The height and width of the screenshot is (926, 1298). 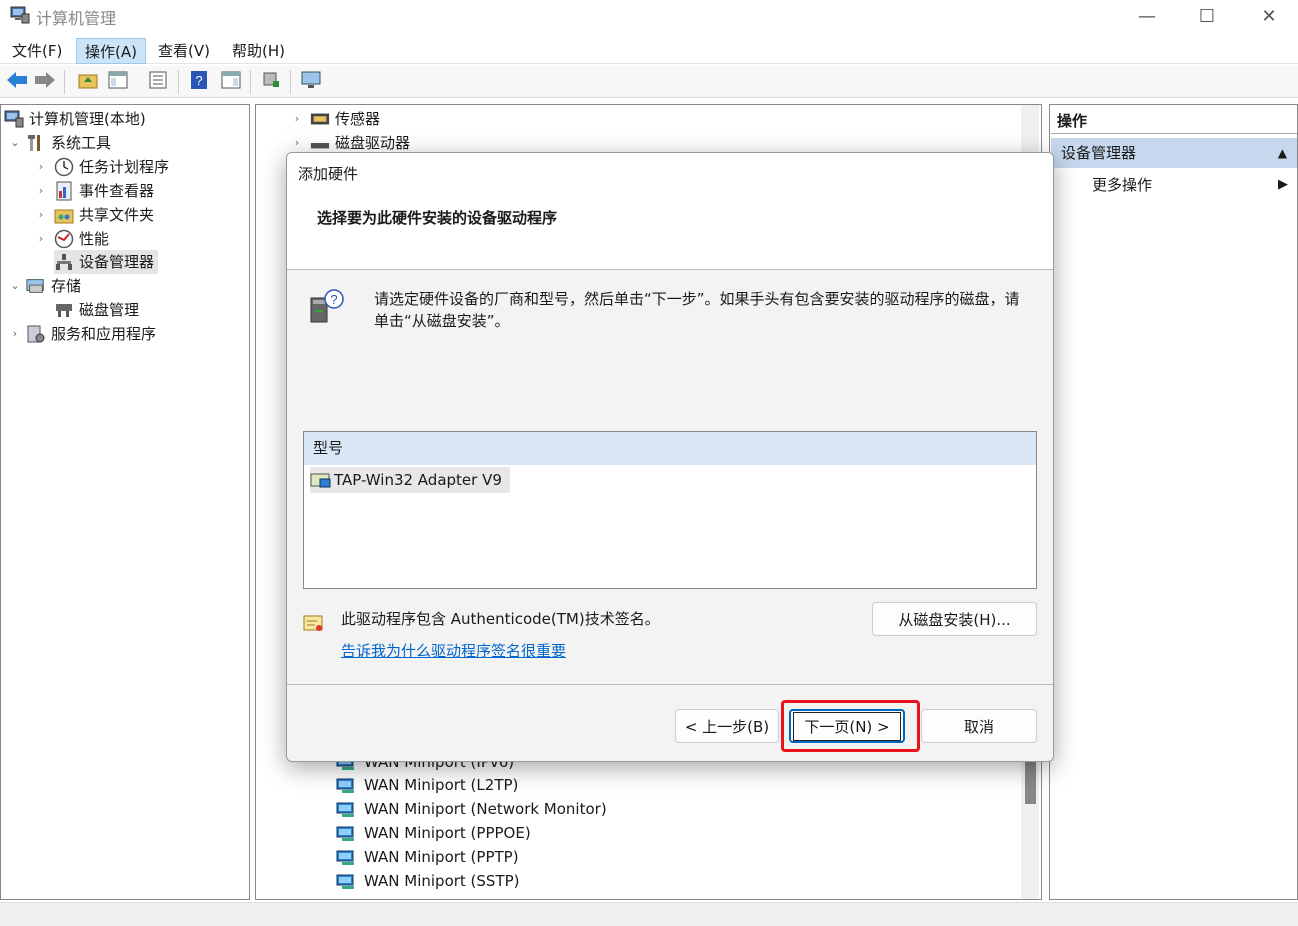 I want to click on collapse-up-icon: ▲, so click(x=1282, y=153).